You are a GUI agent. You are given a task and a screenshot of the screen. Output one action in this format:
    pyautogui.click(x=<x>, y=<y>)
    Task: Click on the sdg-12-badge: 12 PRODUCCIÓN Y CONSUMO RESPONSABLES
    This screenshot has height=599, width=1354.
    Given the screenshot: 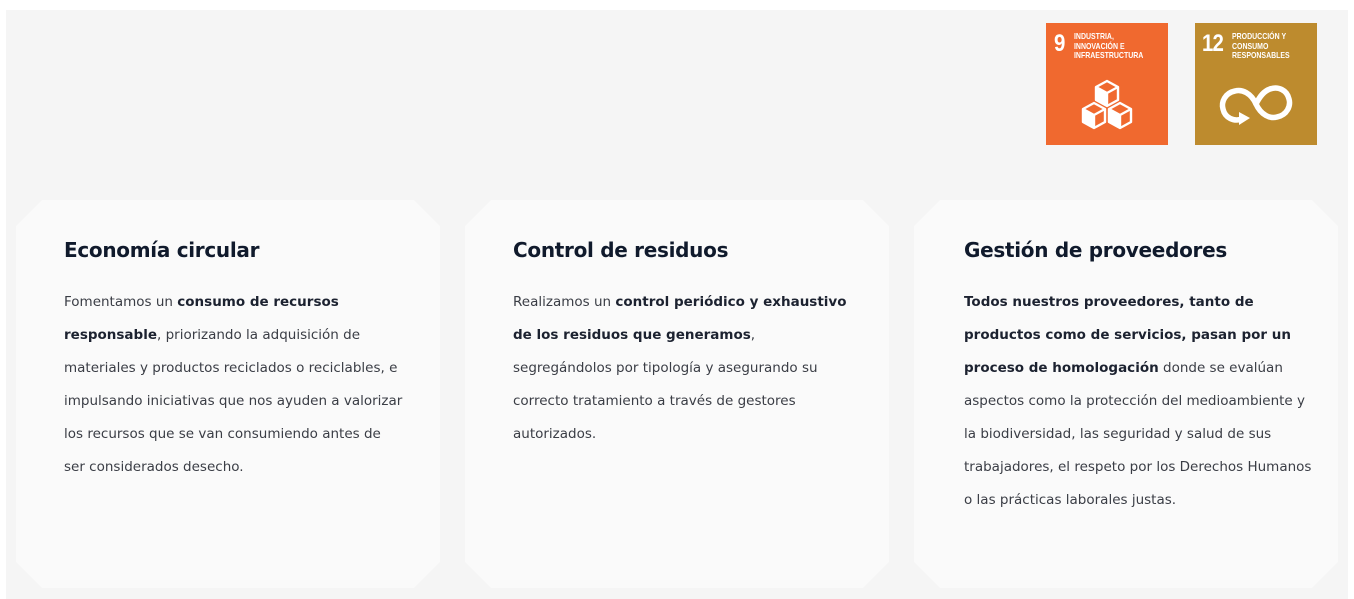 What is the action you would take?
    pyautogui.click(x=1256, y=84)
    